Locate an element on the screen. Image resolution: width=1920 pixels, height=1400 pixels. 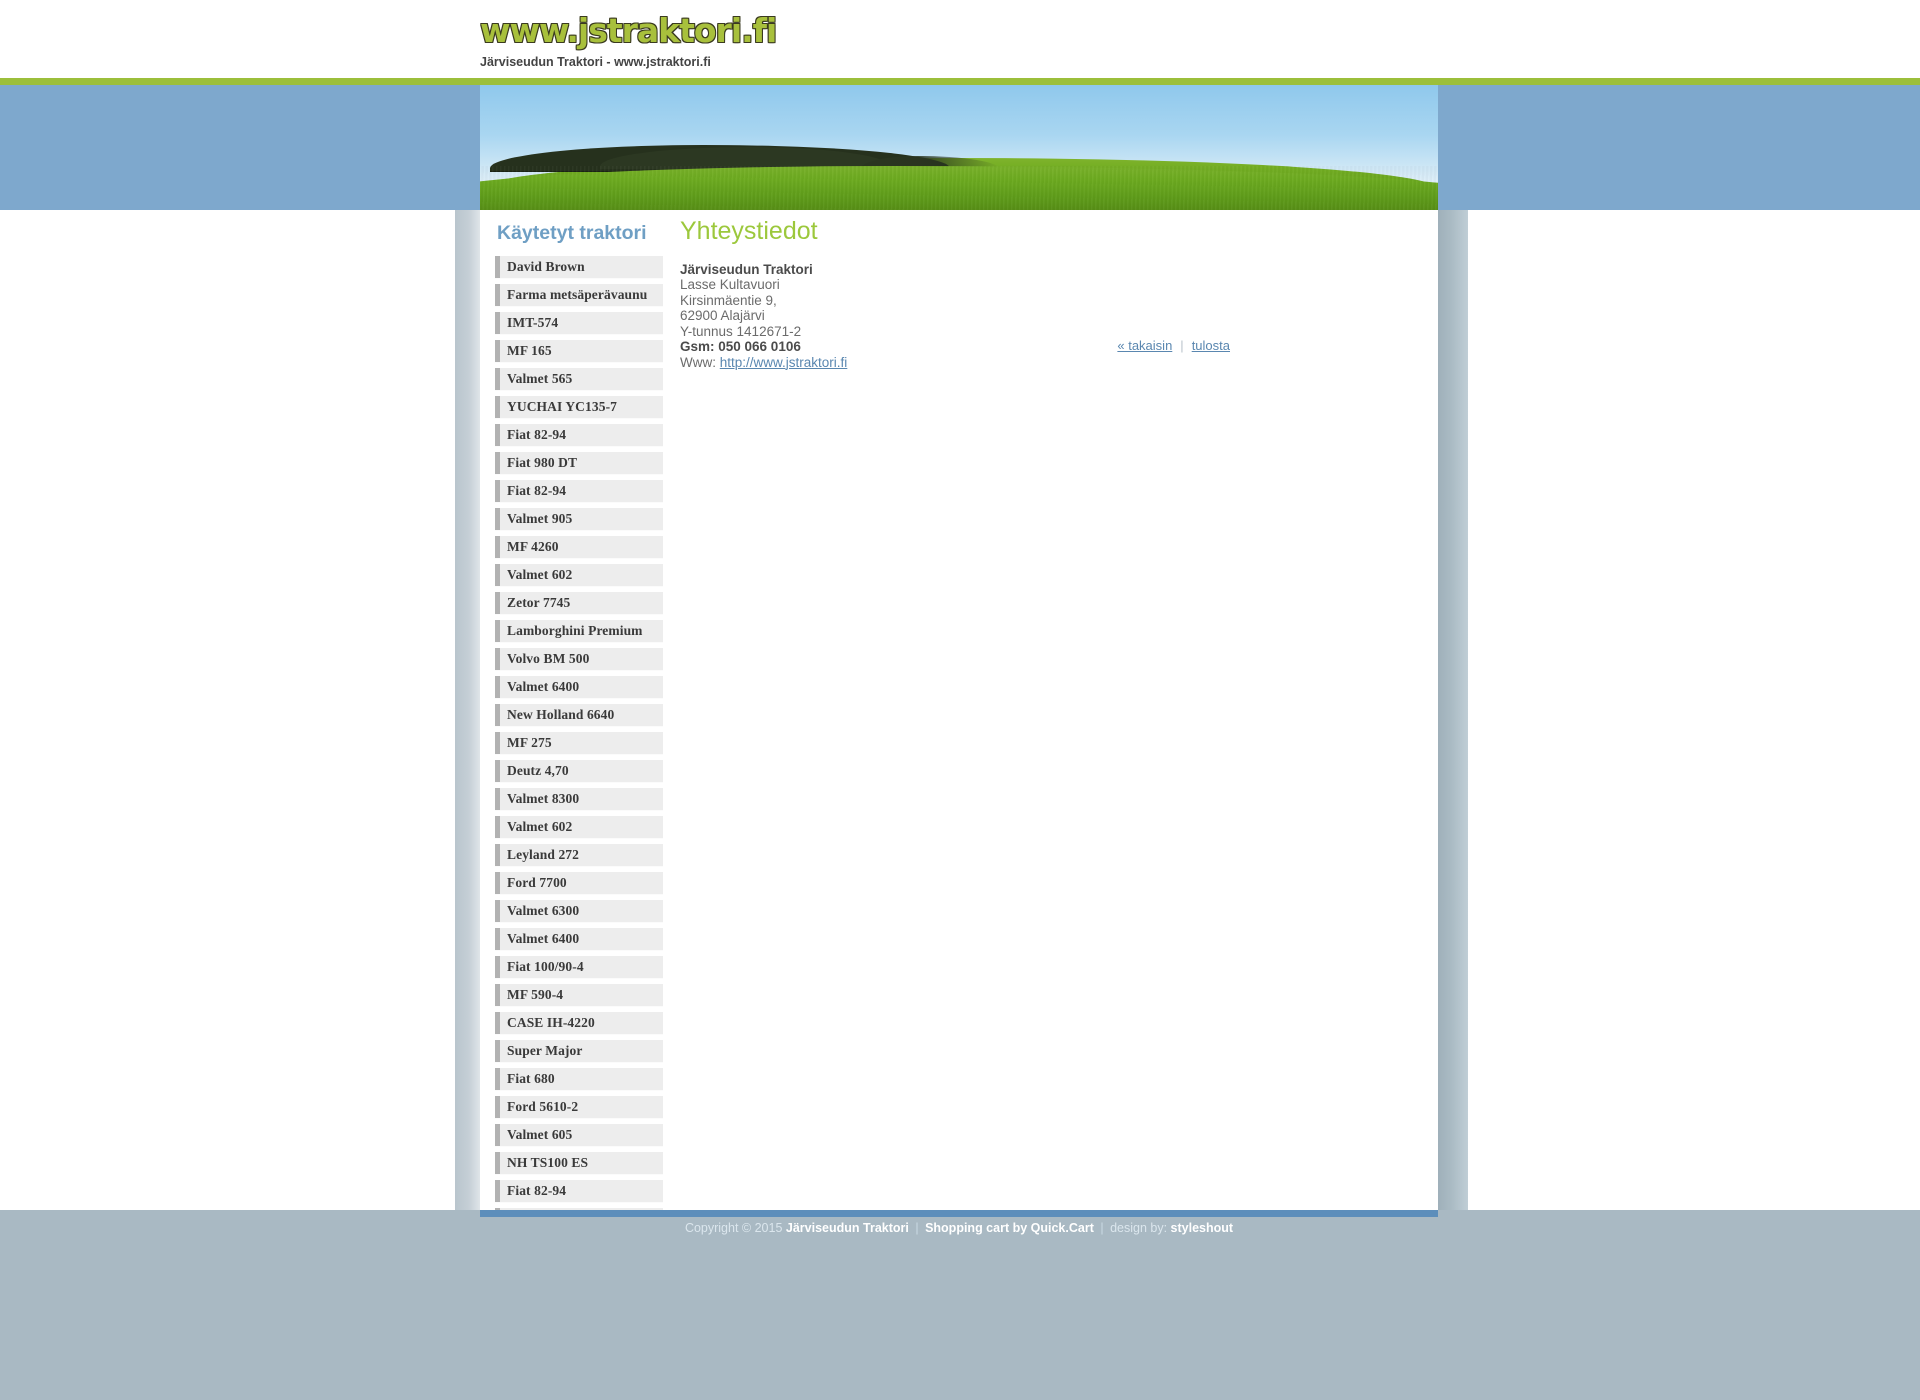
sidebar-item-label: Valmet 605 is located at coordinates (540, 1134).